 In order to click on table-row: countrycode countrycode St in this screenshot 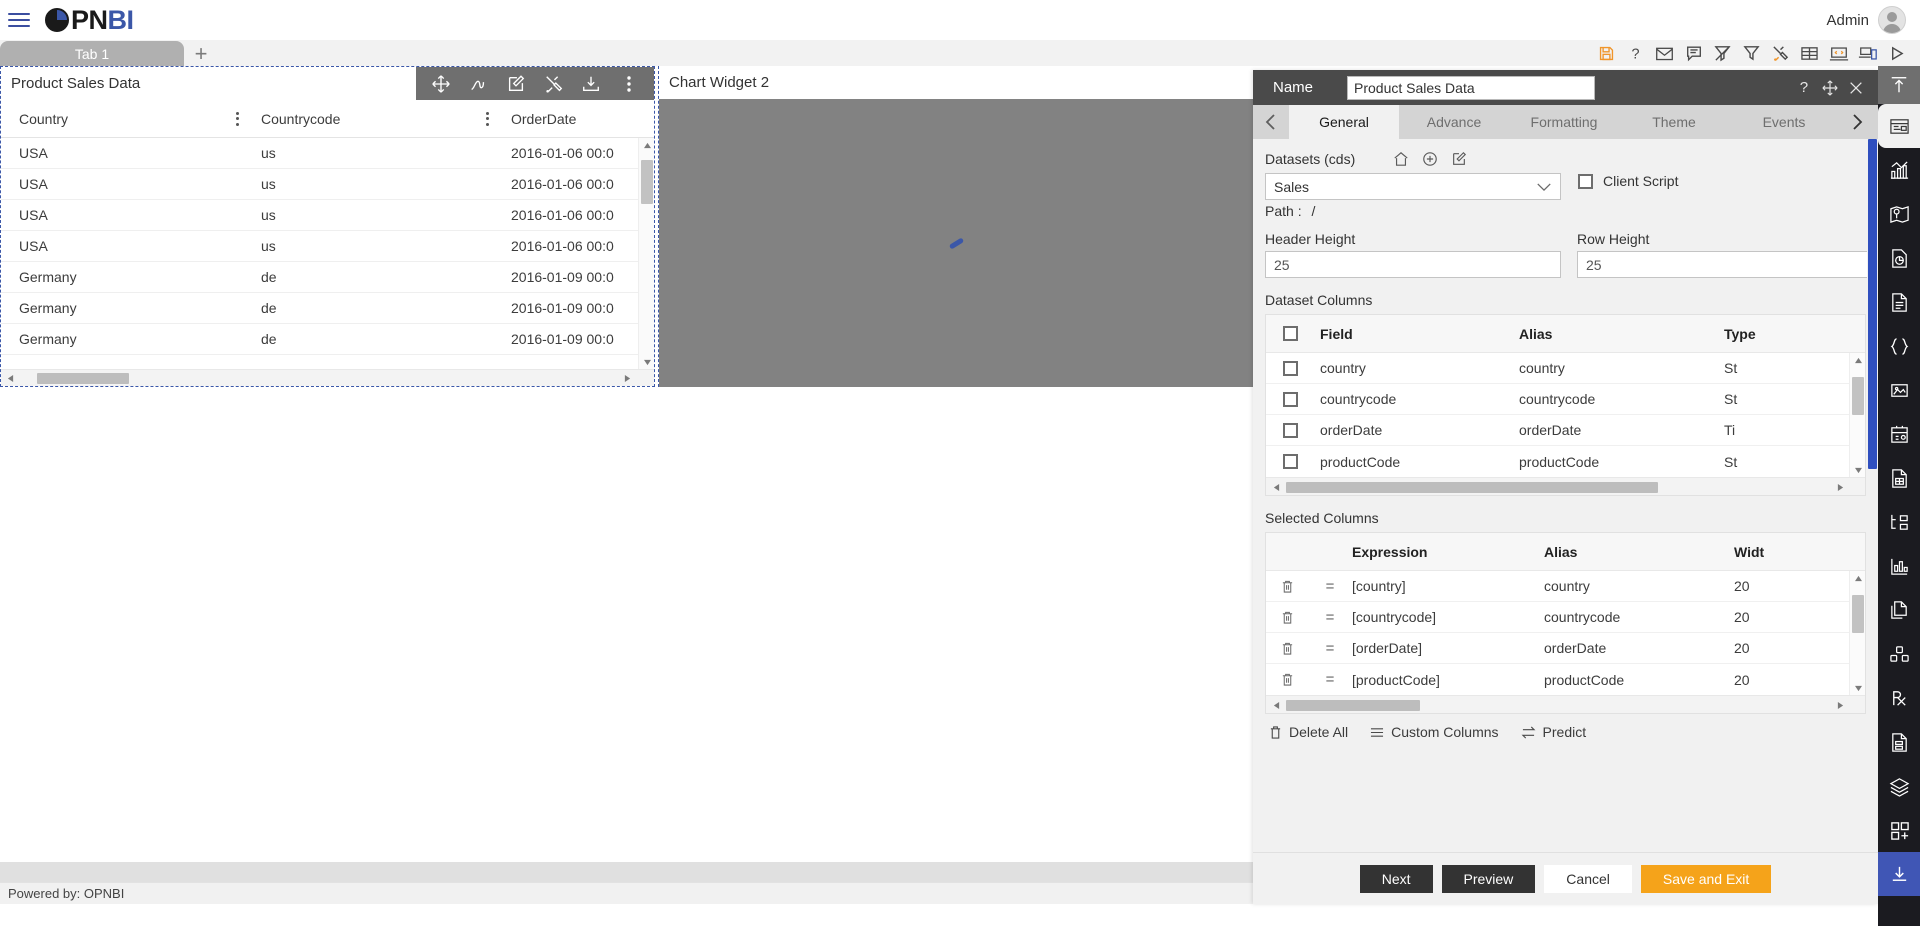, I will do `click(1565, 399)`.